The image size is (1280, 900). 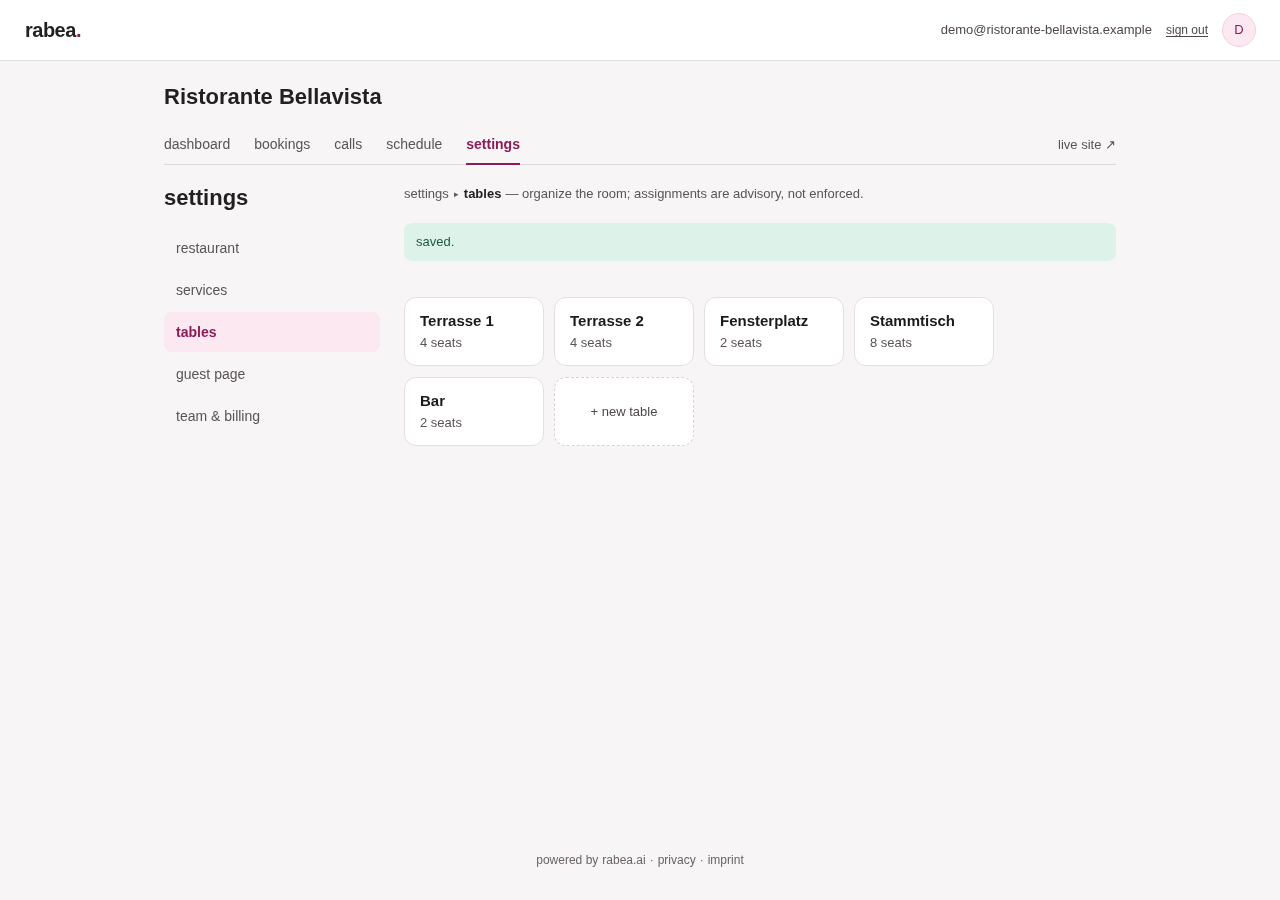 I want to click on sign-out-link: sign out, so click(x=1186, y=30).